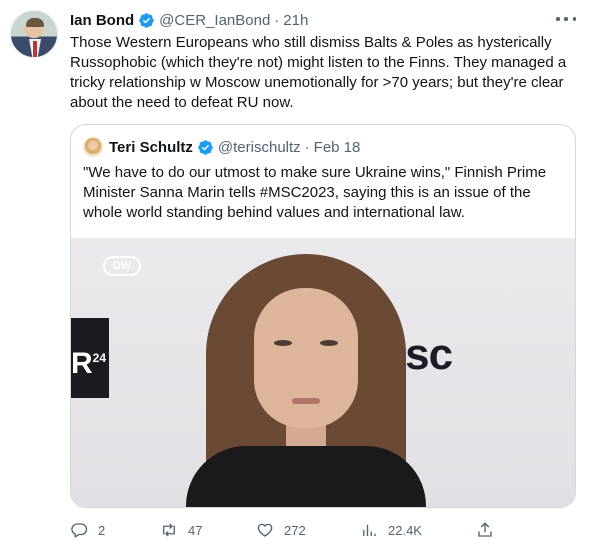 This screenshot has height=551, width=589. What do you see at coordinates (169, 530) in the screenshot?
I see `retweet-icon` at bounding box center [169, 530].